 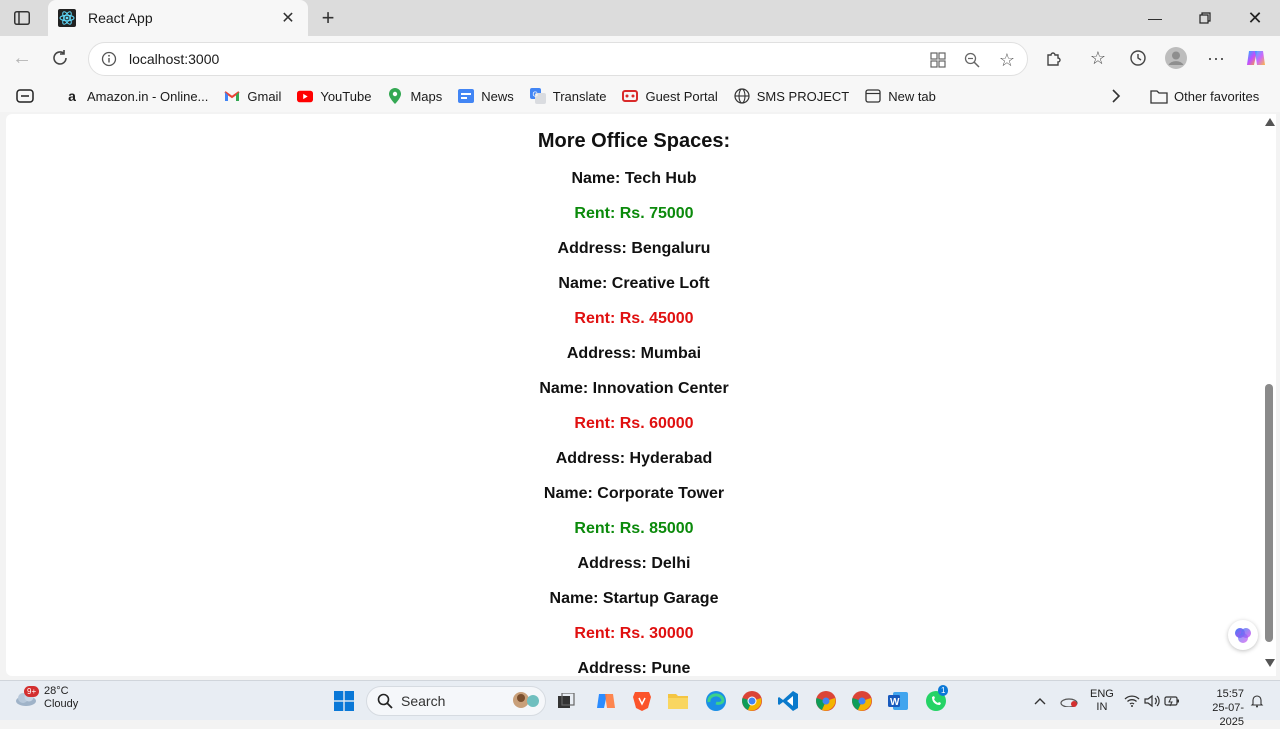 I want to click on copilot-app-icon, so click(x=606, y=701).